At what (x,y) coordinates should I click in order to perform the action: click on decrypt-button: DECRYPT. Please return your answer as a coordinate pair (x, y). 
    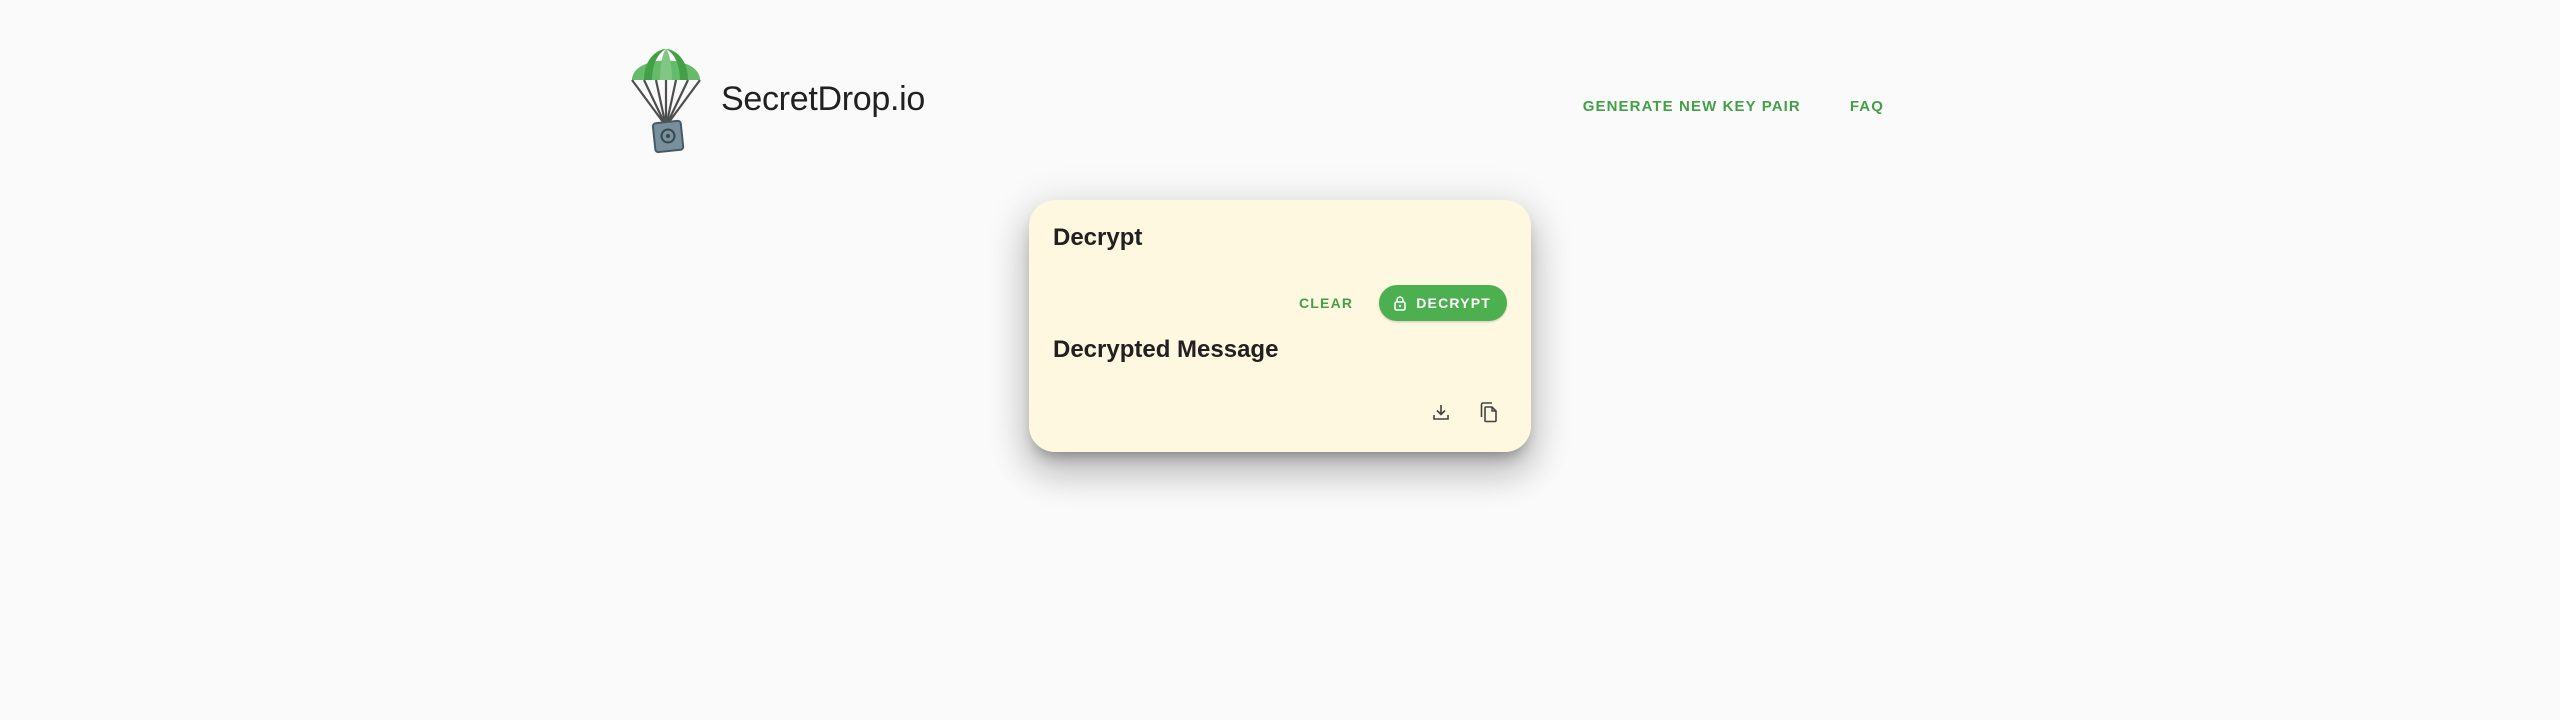
    Looking at the image, I should click on (1443, 303).